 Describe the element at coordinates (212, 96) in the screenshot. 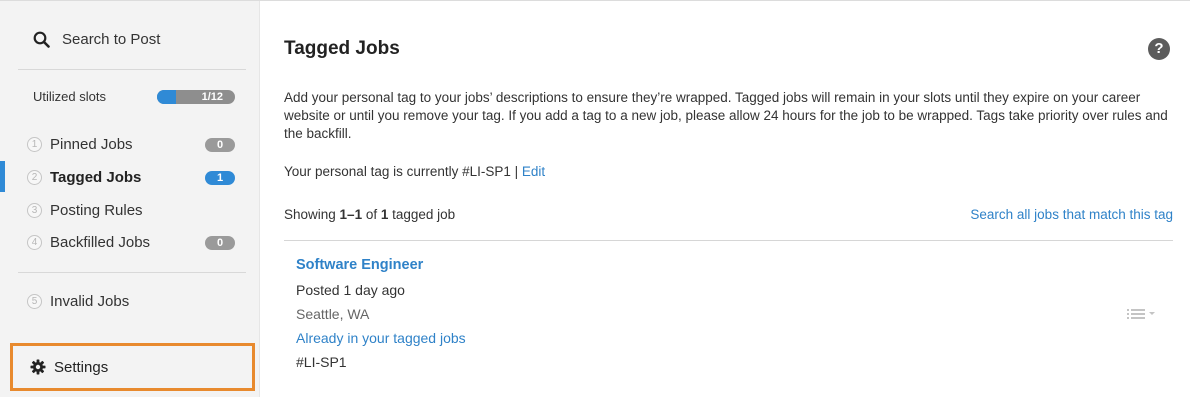

I see `utilized-slots-count: 1/12` at that location.